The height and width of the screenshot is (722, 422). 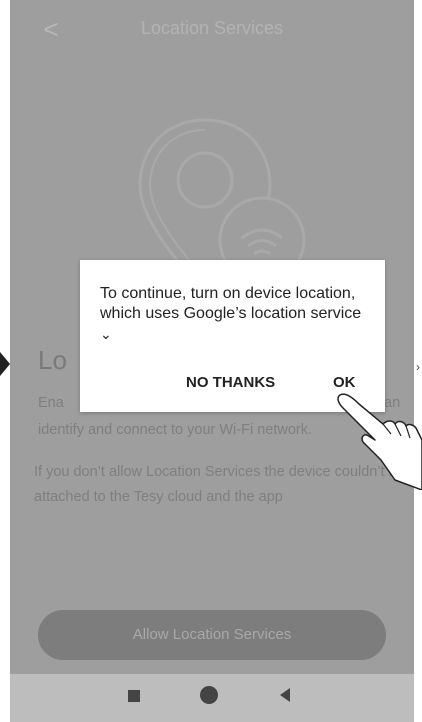 I want to click on pointing-hand-icon, so click(x=379, y=441).